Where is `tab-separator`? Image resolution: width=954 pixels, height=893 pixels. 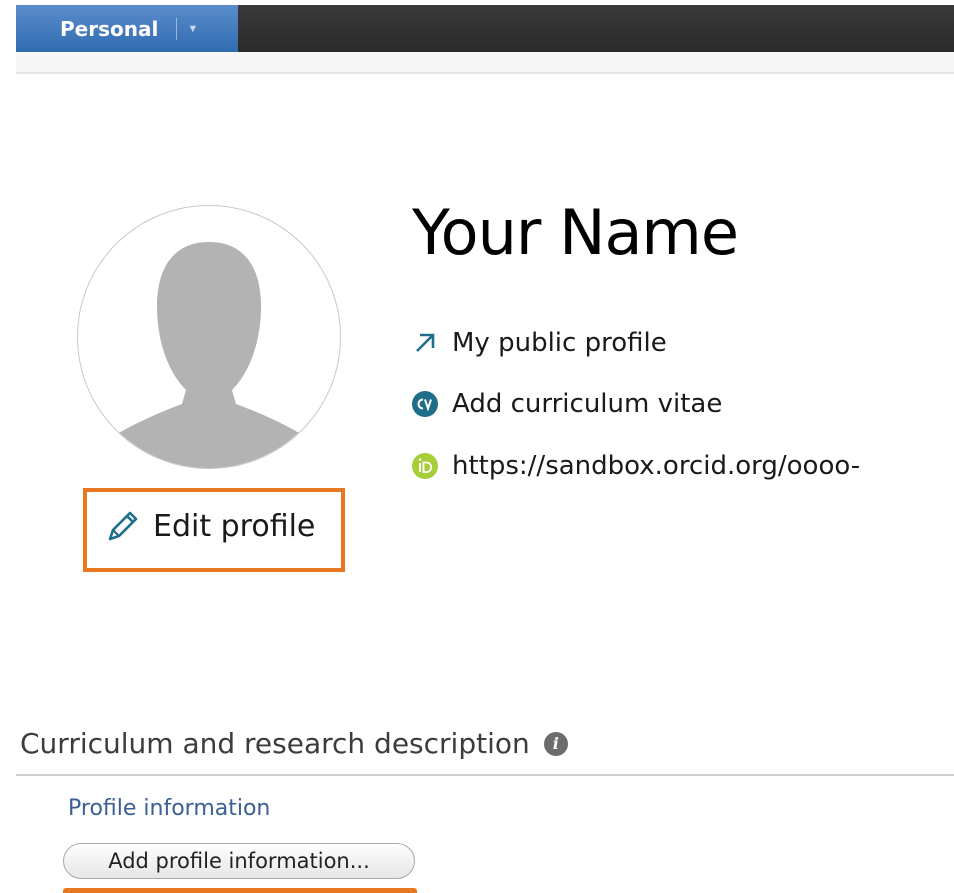
tab-separator is located at coordinates (177, 28).